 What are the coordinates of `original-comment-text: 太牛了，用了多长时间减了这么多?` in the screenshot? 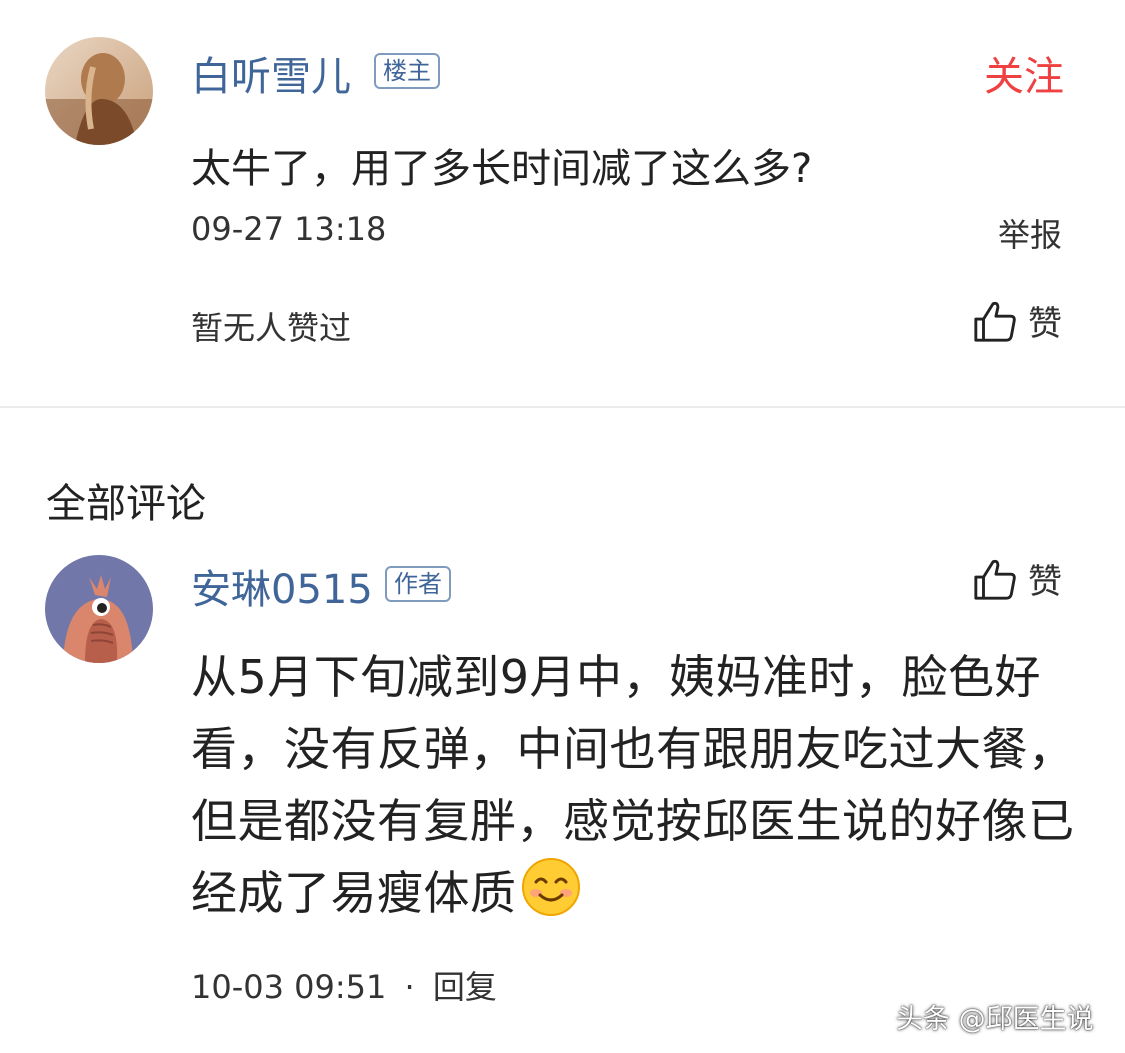 It's located at (502, 169).